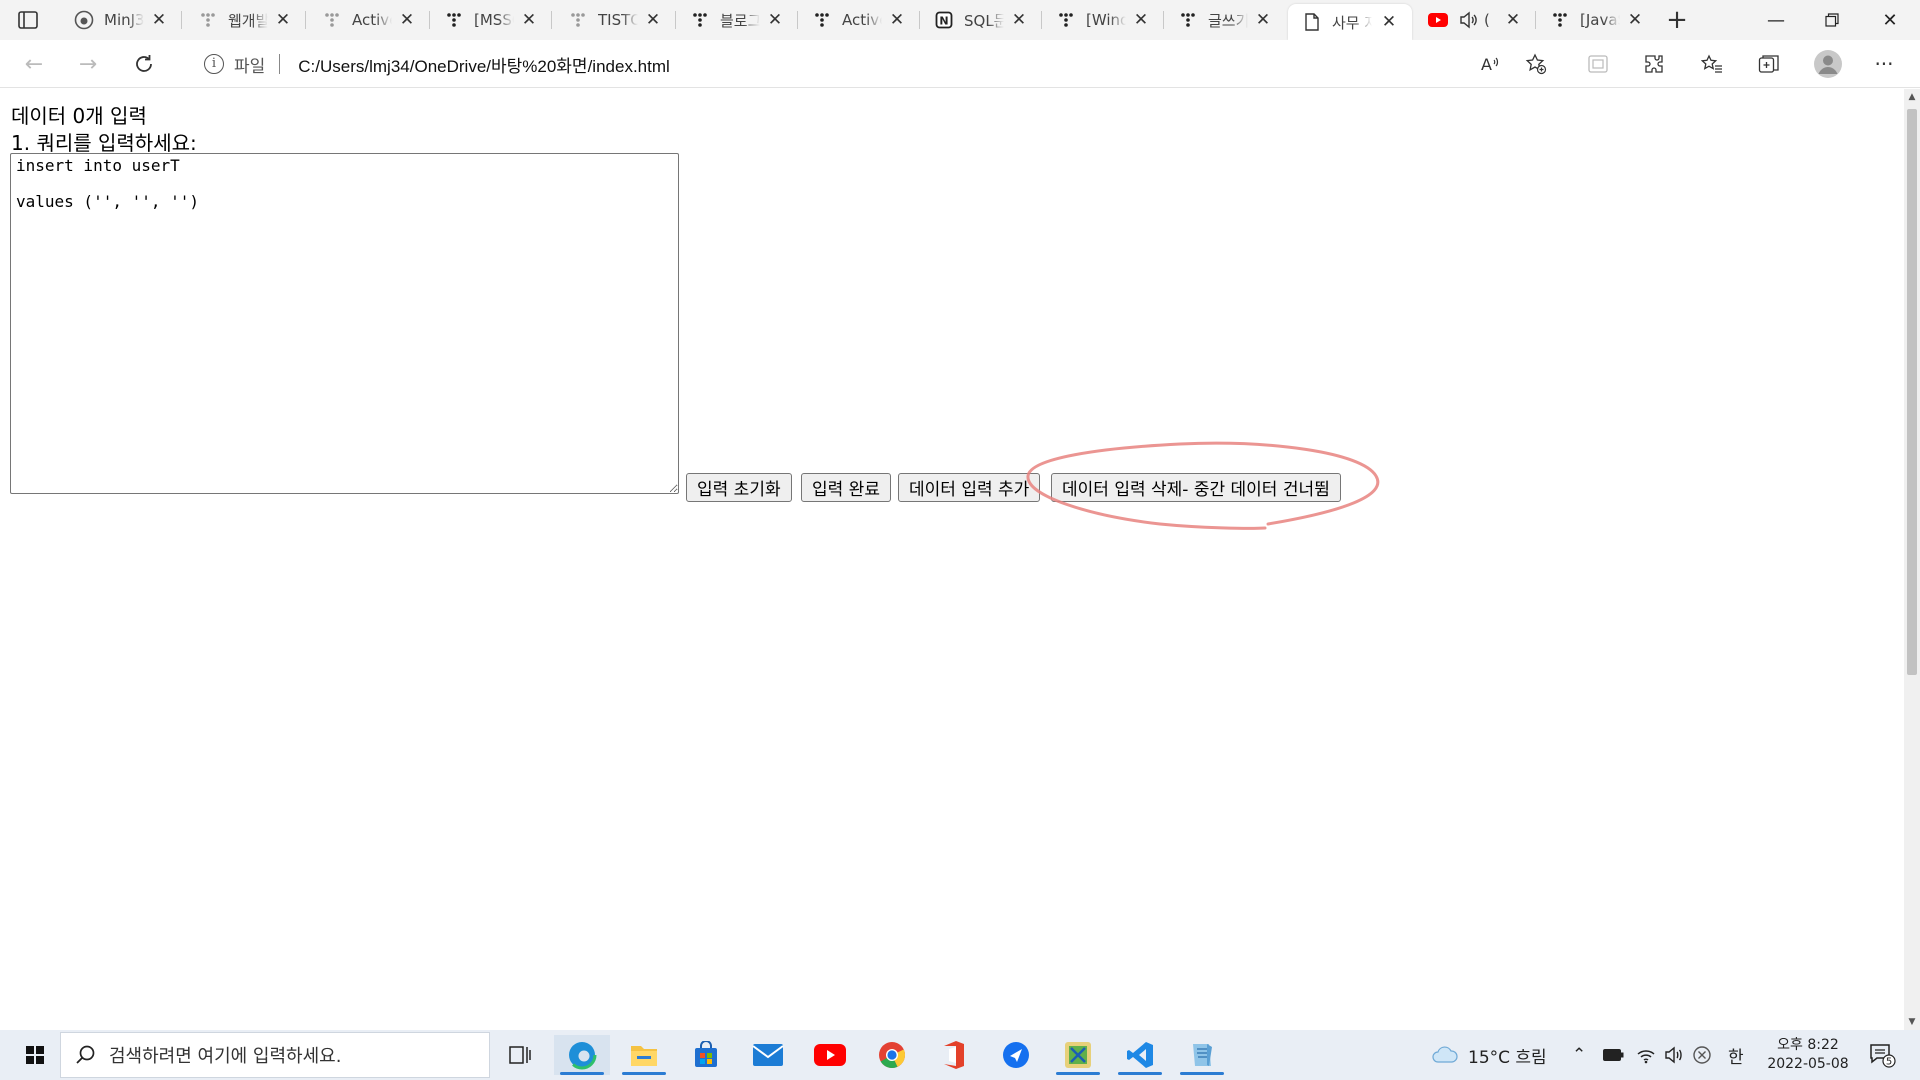  I want to click on tab-blog: 블로그 ✕, so click(737, 20).